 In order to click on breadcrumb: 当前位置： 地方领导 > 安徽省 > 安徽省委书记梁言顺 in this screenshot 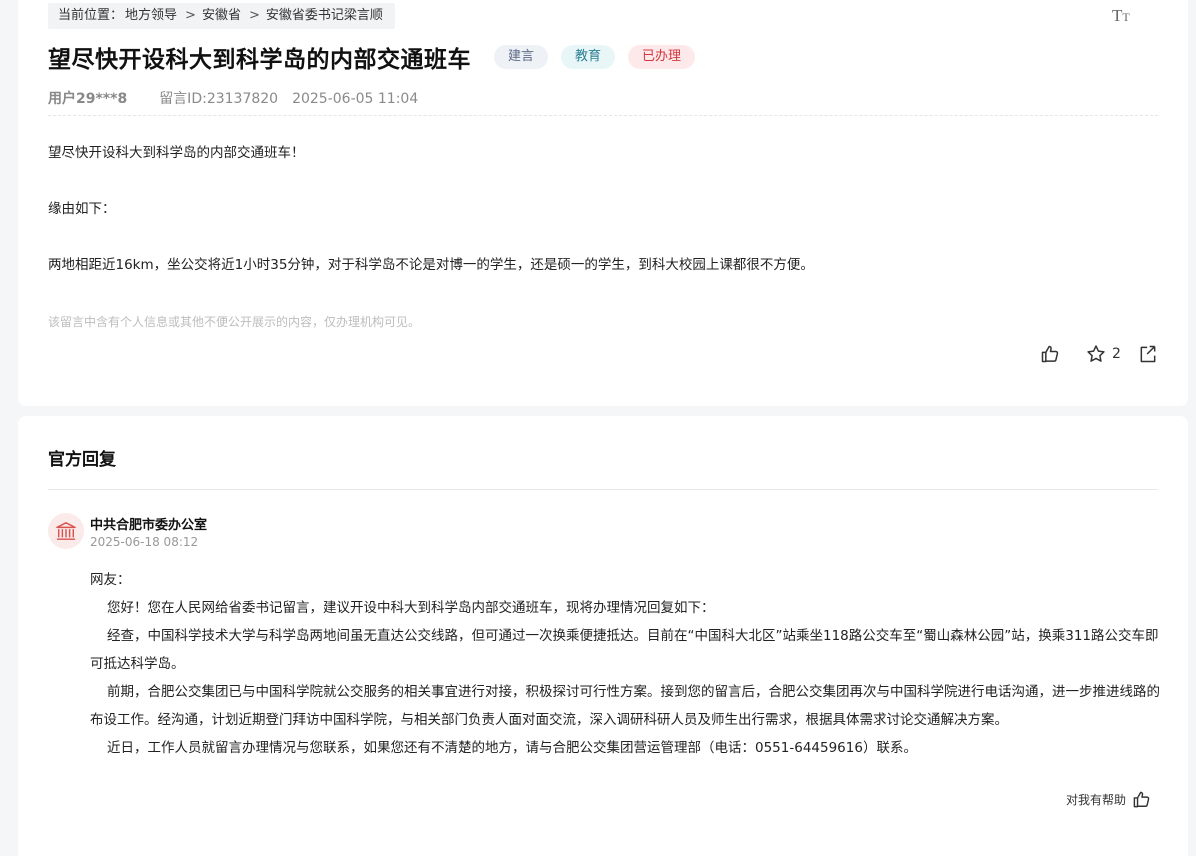, I will do `click(221, 16)`.